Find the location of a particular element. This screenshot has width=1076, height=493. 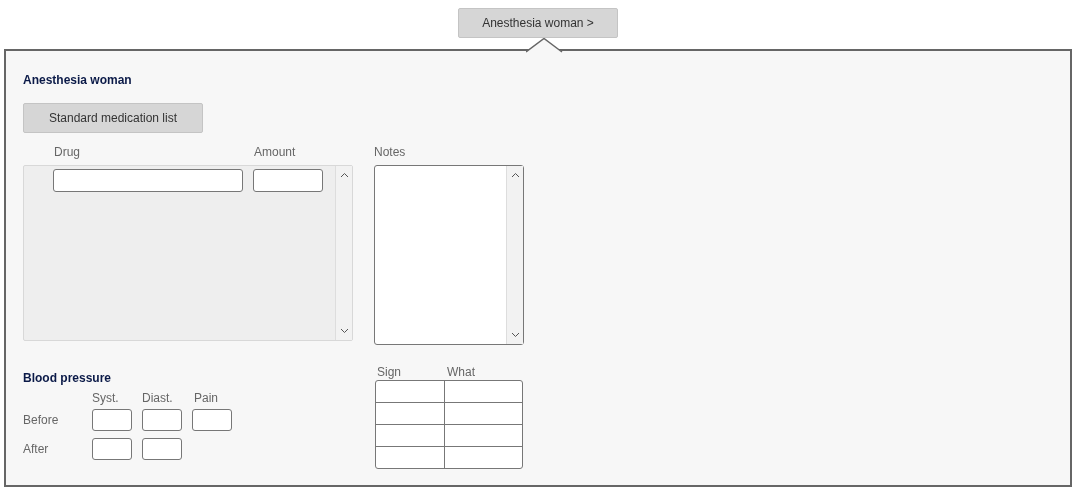

column-label: What is located at coordinates (461, 372).